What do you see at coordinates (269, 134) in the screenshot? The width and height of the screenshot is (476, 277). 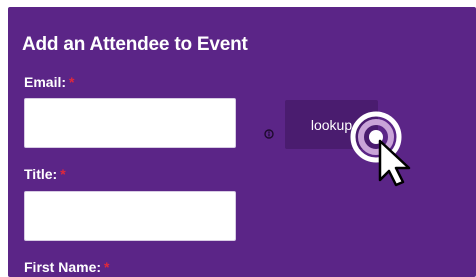 I see `info-circle-icon` at bounding box center [269, 134].